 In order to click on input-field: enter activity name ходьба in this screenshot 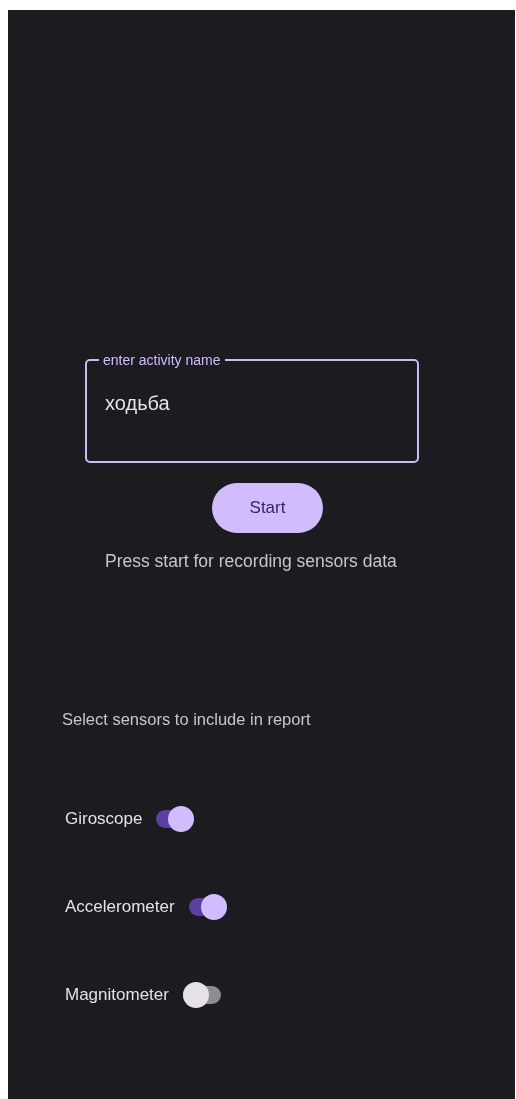, I will do `click(252, 407)`.